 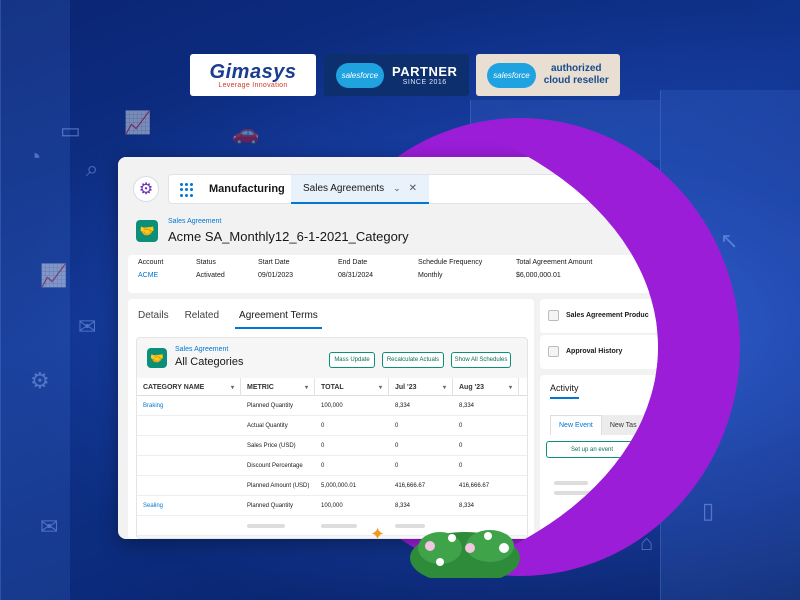 What do you see at coordinates (158, 318) in the screenshot?
I see `tab-details: Details` at bounding box center [158, 318].